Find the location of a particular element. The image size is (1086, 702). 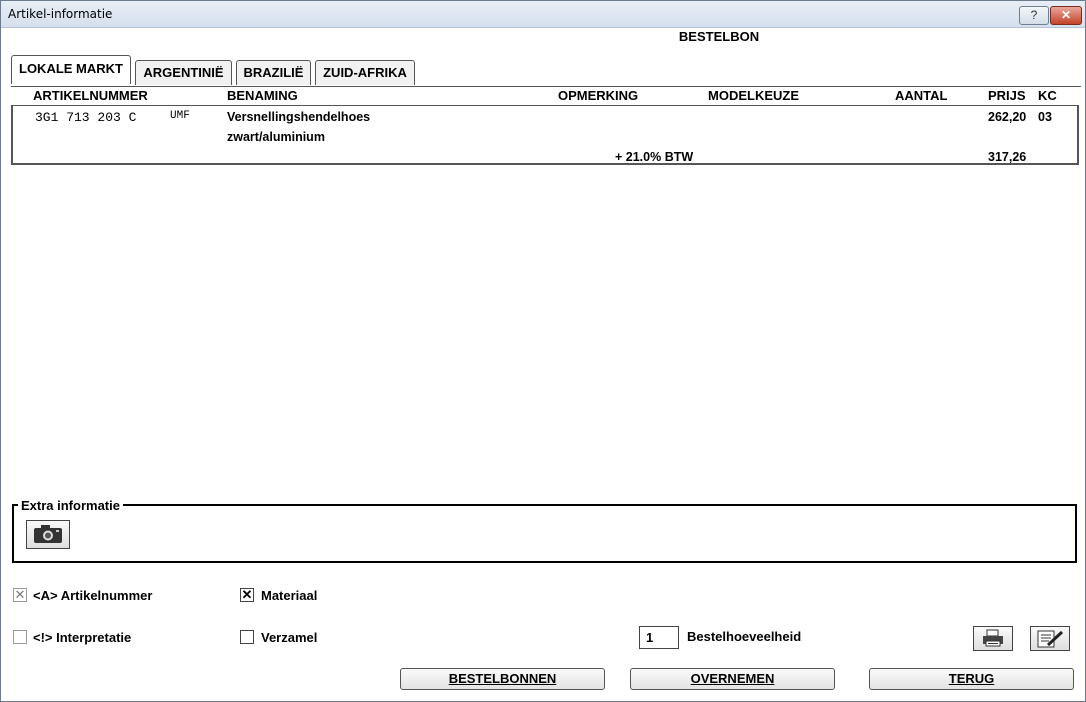

col-kc: KC is located at coordinates (1047, 95).